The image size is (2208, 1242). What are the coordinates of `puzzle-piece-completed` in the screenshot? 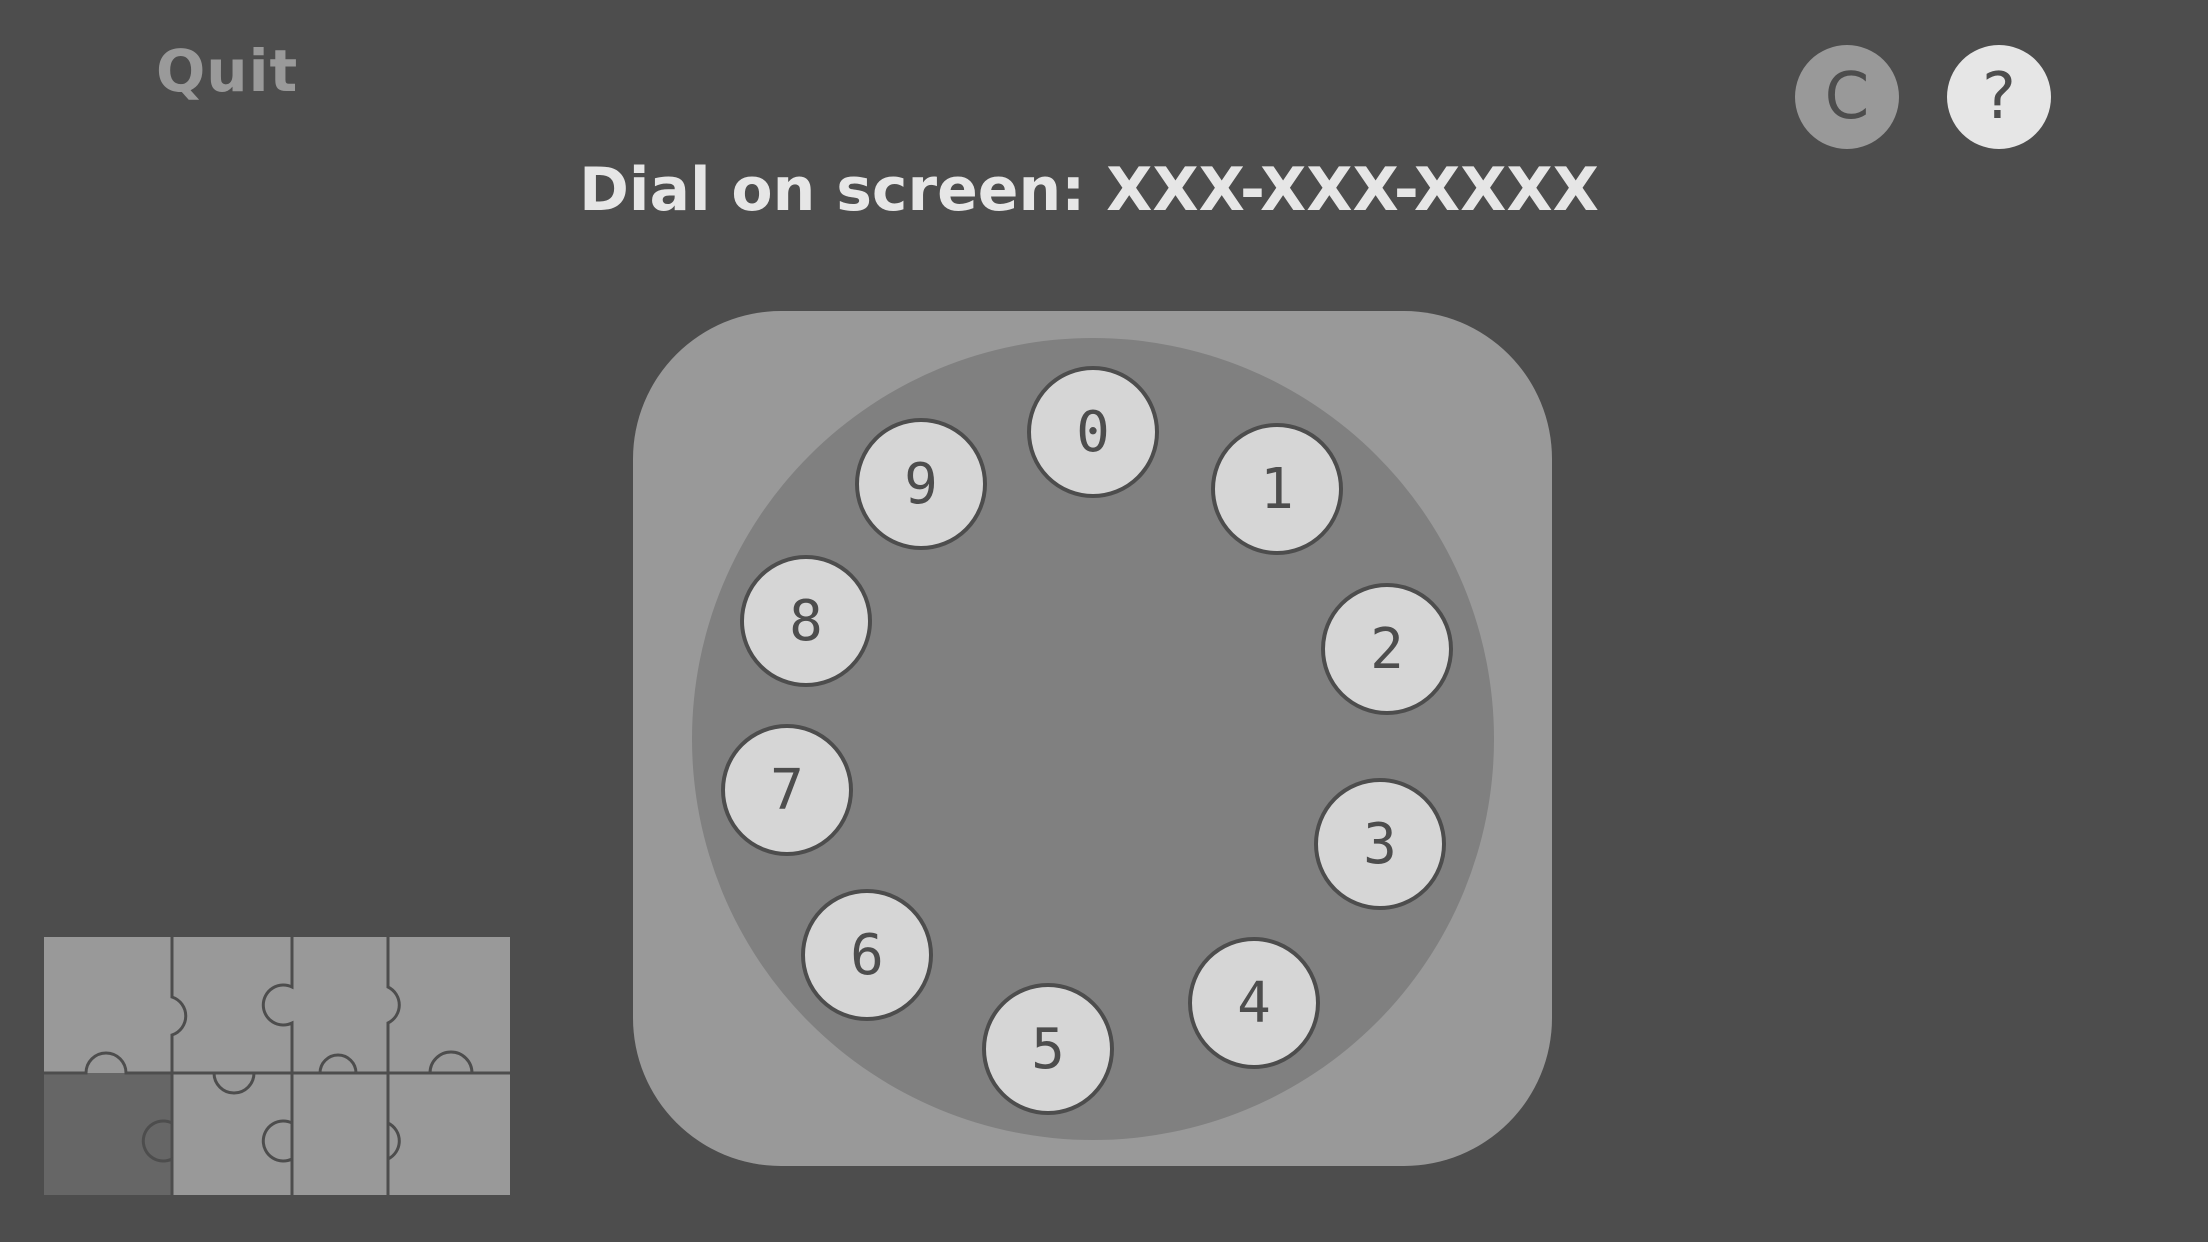 It's located at (108, 1134).